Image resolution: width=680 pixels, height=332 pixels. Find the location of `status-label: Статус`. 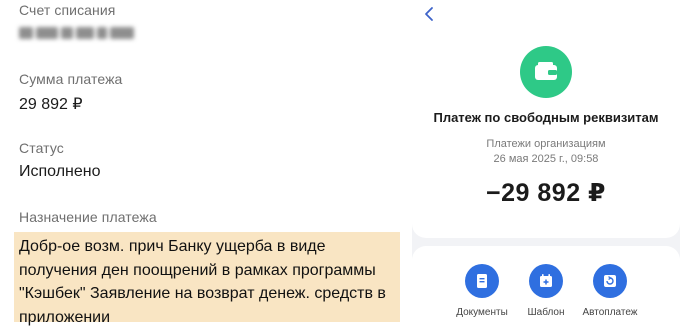

status-label: Статус is located at coordinates (41, 148).